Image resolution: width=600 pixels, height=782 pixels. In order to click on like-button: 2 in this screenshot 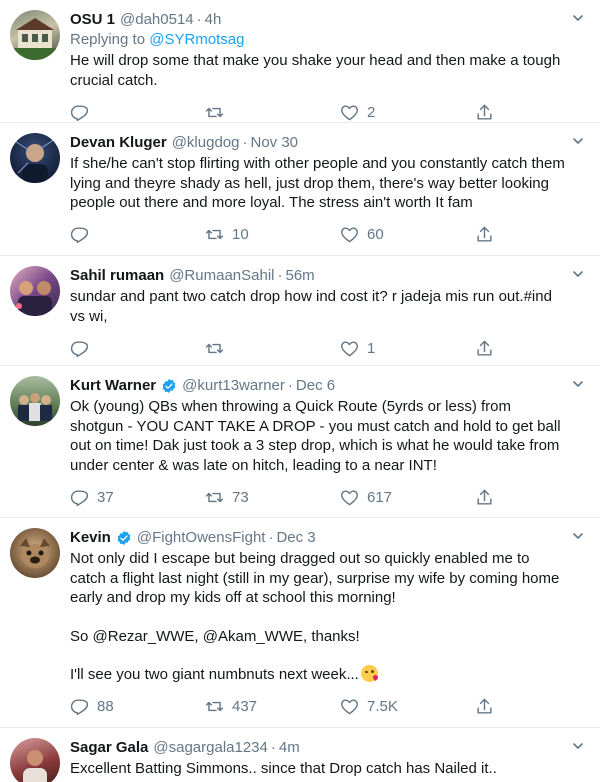, I will do `click(407, 112)`.